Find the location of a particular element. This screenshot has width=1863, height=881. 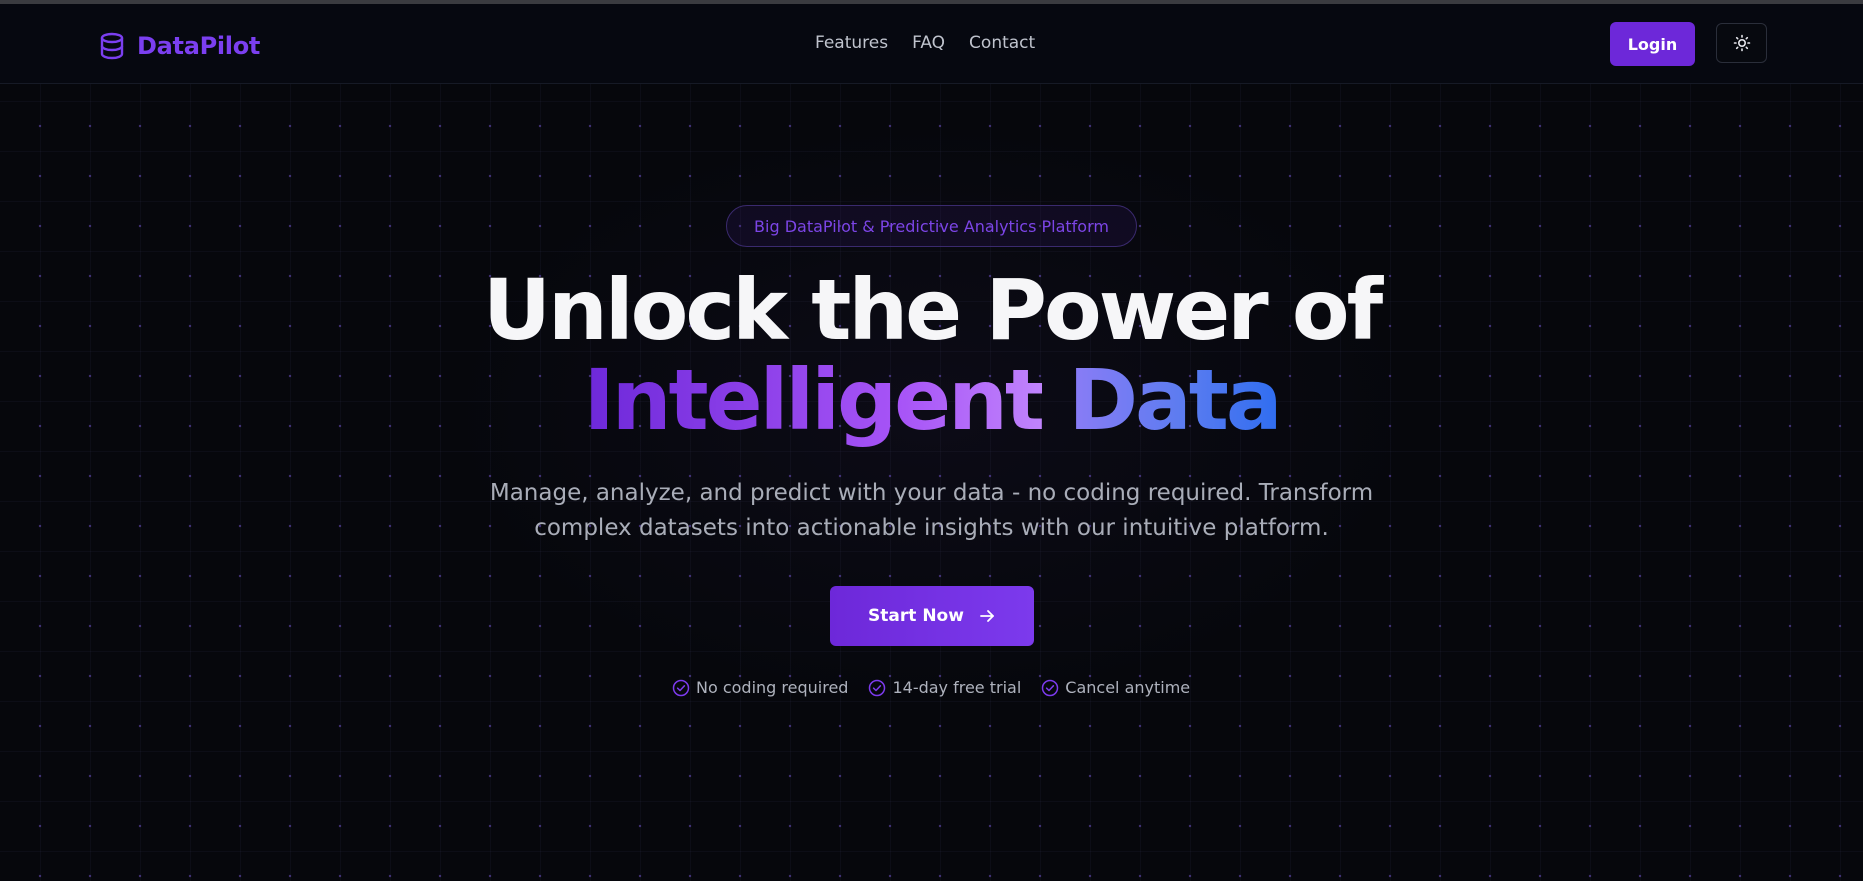

feature-label: No coding required is located at coordinates (772, 687).